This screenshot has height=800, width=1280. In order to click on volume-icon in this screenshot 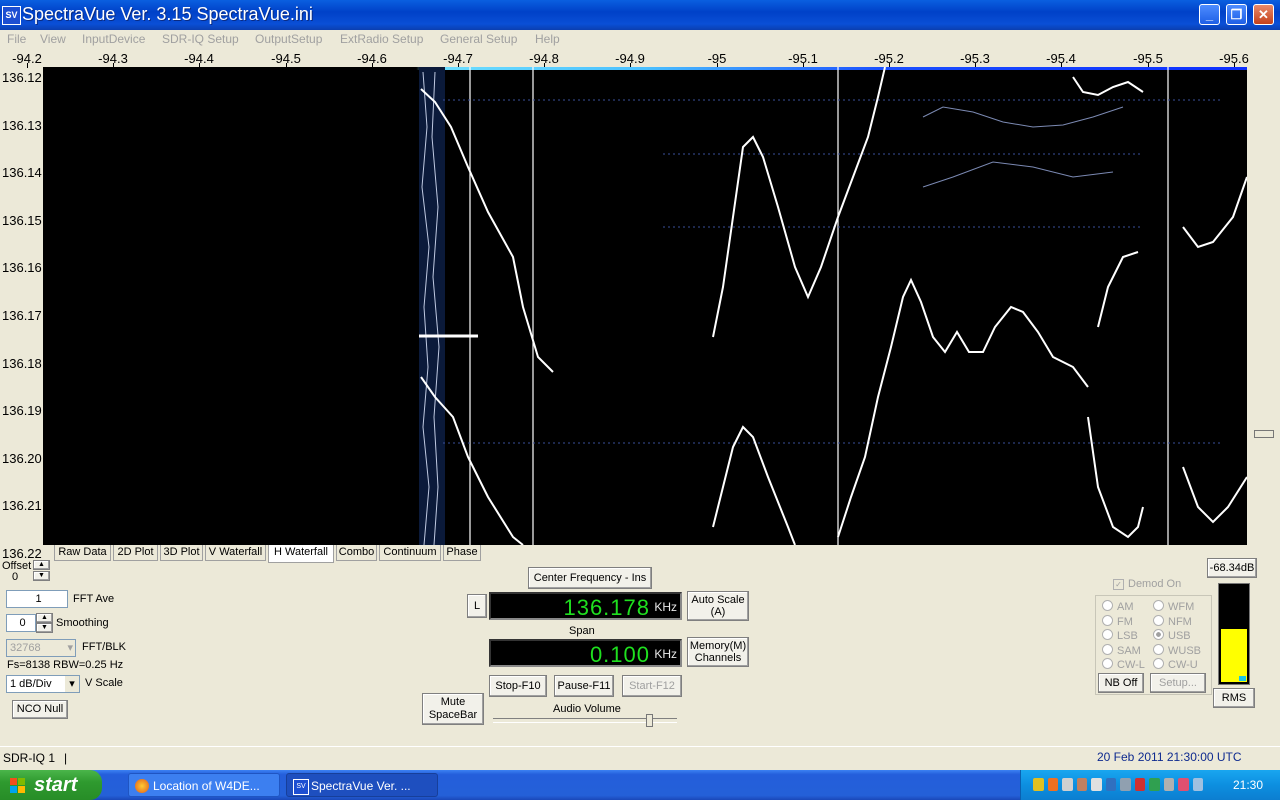, I will do `click(1096, 784)`.